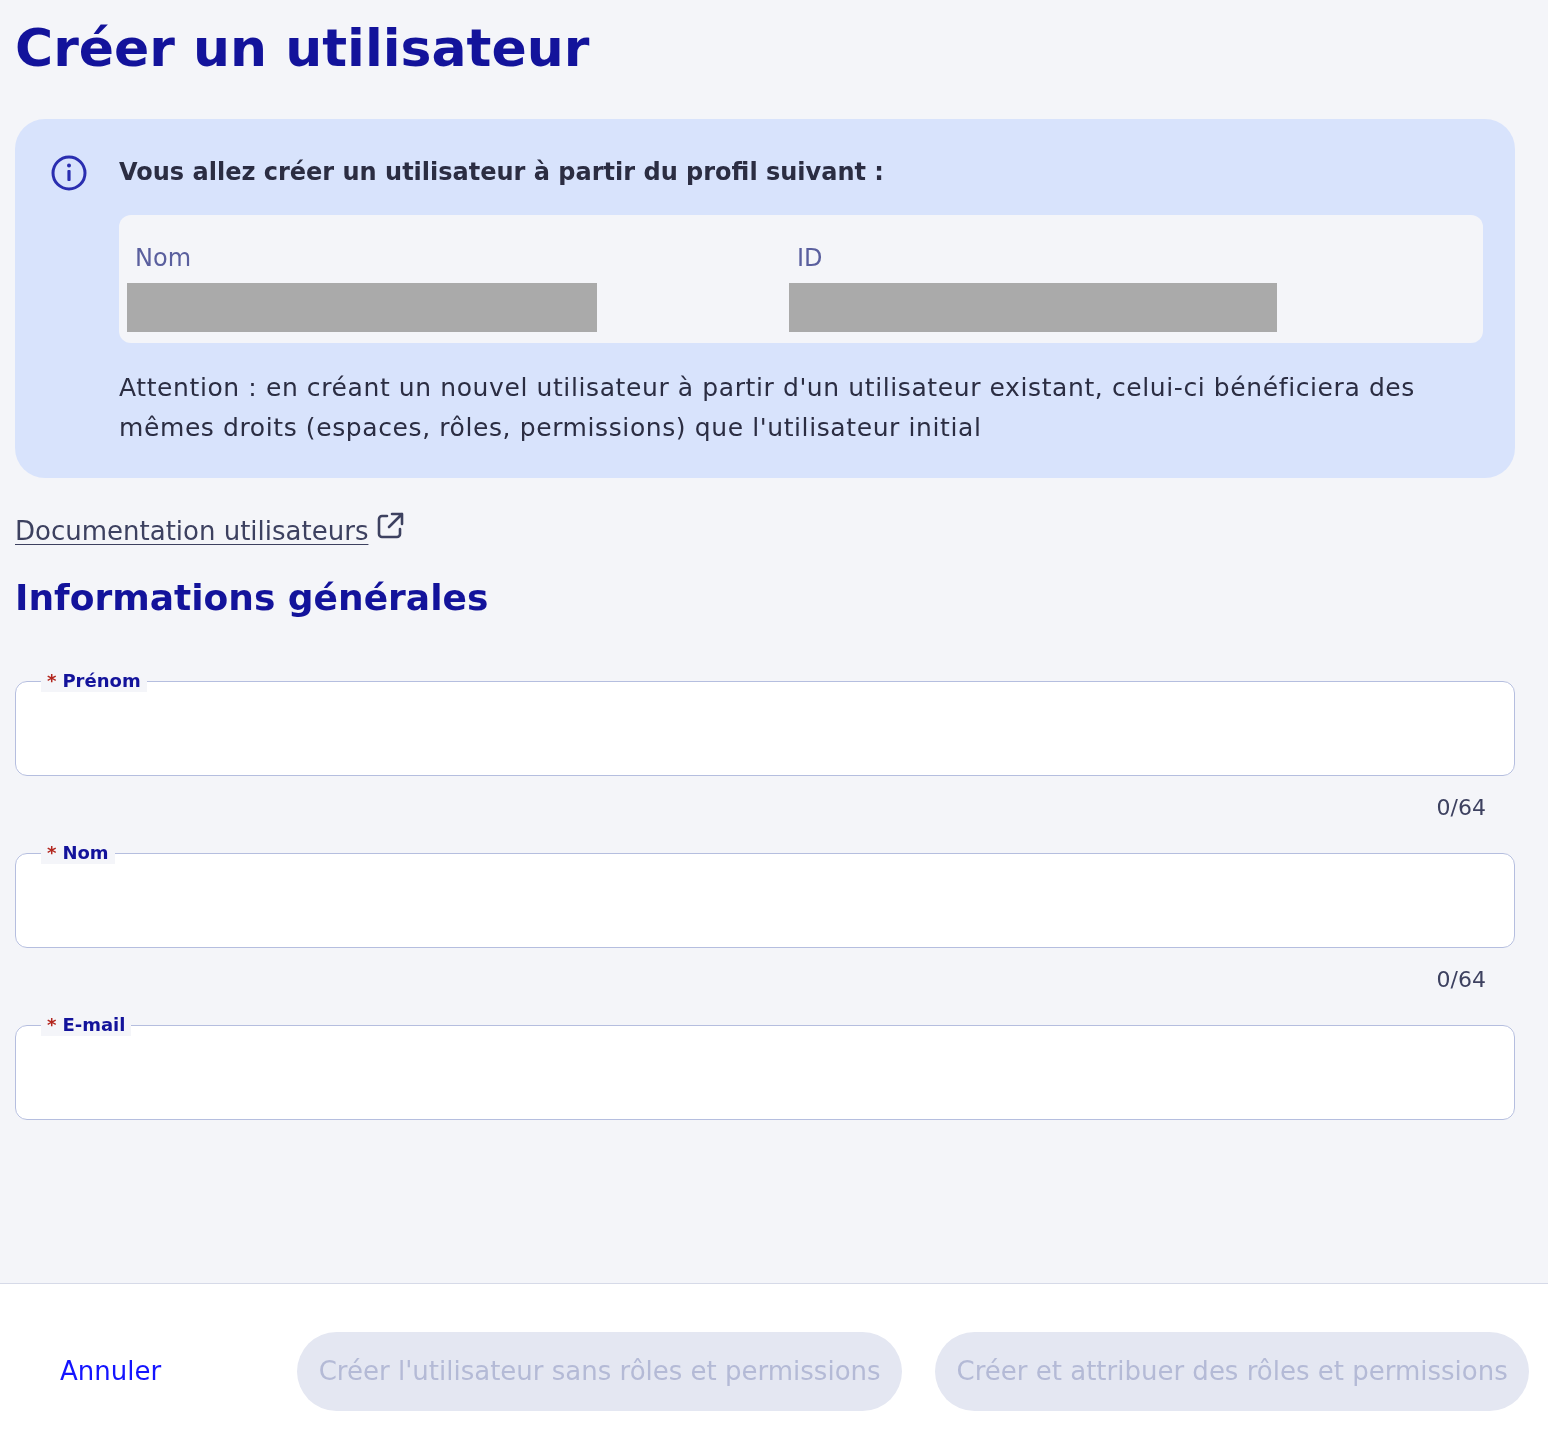 Image resolution: width=1548 pixels, height=1434 pixels. What do you see at coordinates (101, 681) in the screenshot?
I see `field-label: Prénom` at bounding box center [101, 681].